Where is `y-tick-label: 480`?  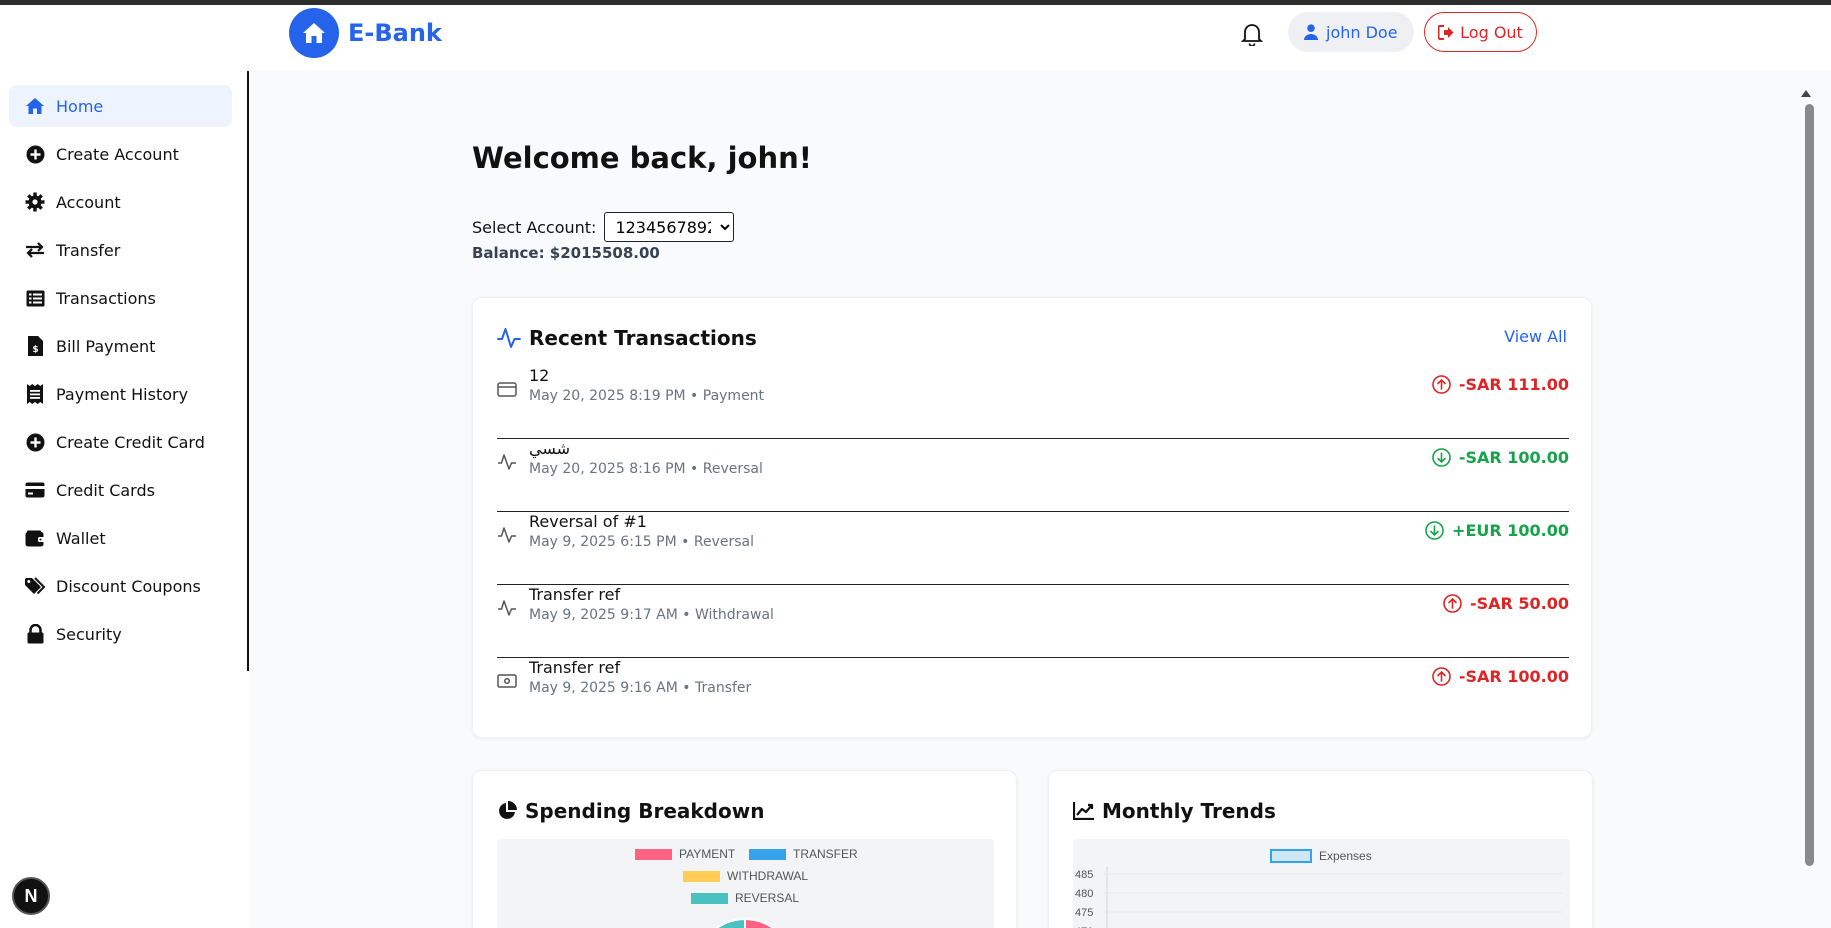
y-tick-label: 480 is located at coordinates (1084, 894).